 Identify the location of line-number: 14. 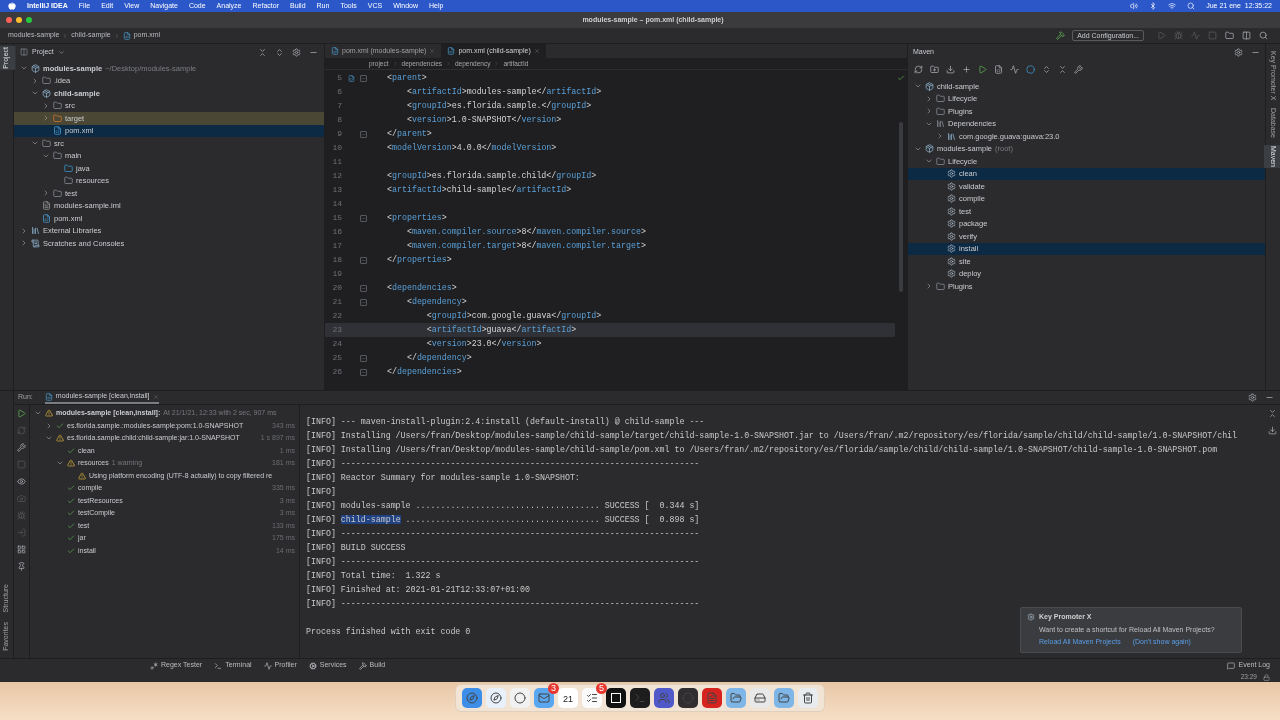
(336, 204).